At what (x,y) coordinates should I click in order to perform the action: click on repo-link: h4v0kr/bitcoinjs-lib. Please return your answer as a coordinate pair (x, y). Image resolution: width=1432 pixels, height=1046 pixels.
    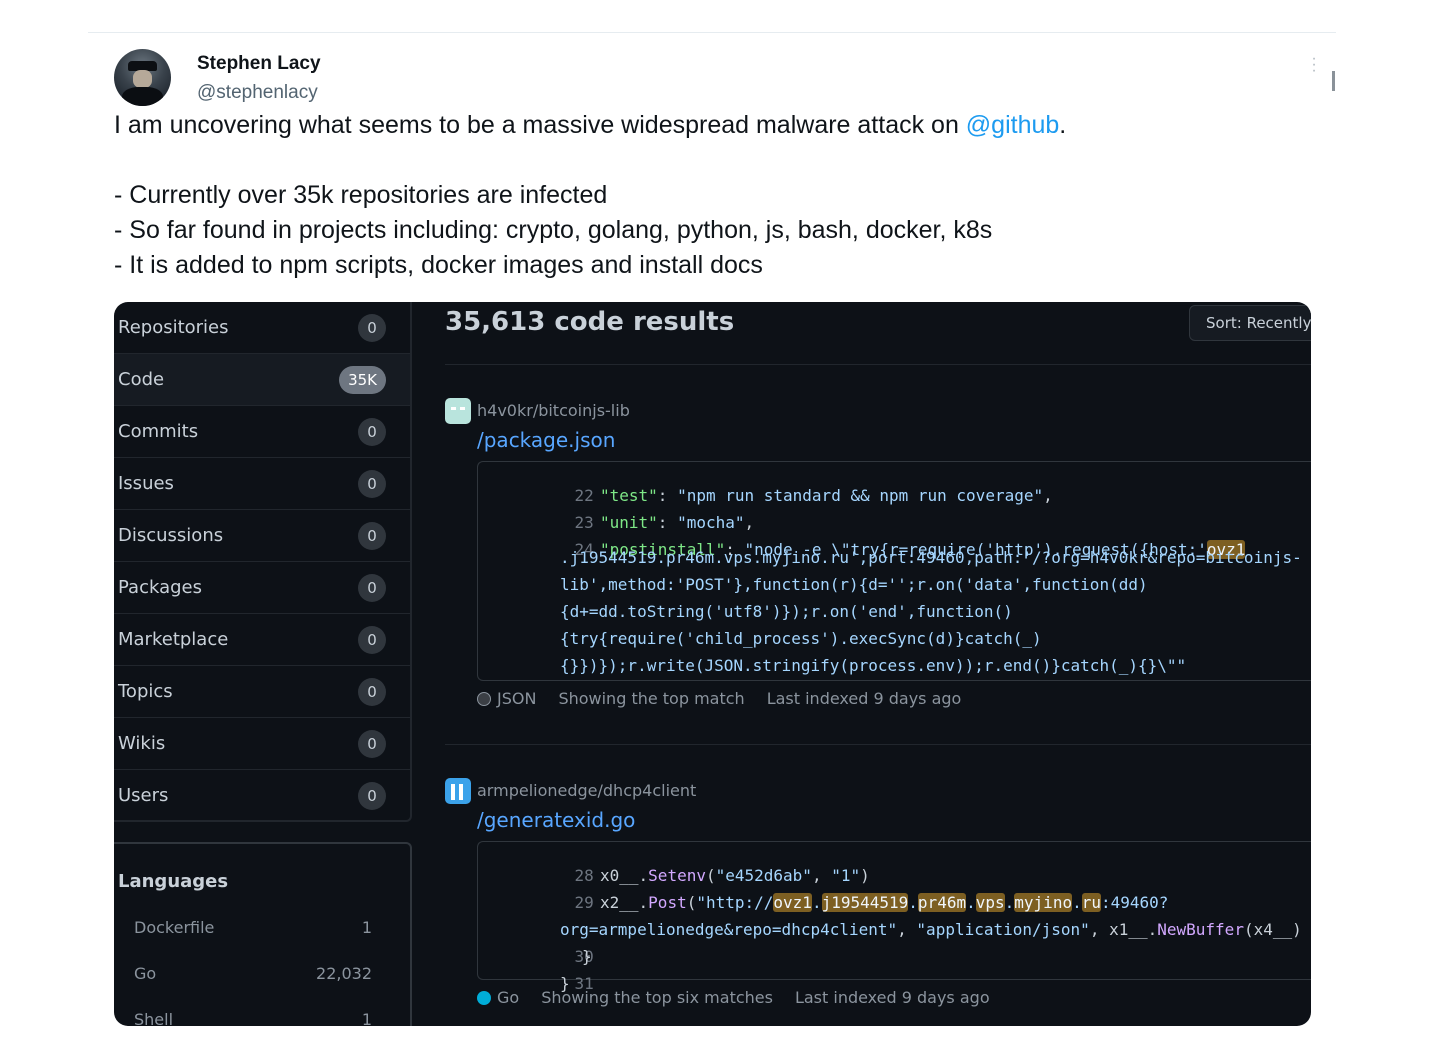
    Looking at the image, I should click on (553, 410).